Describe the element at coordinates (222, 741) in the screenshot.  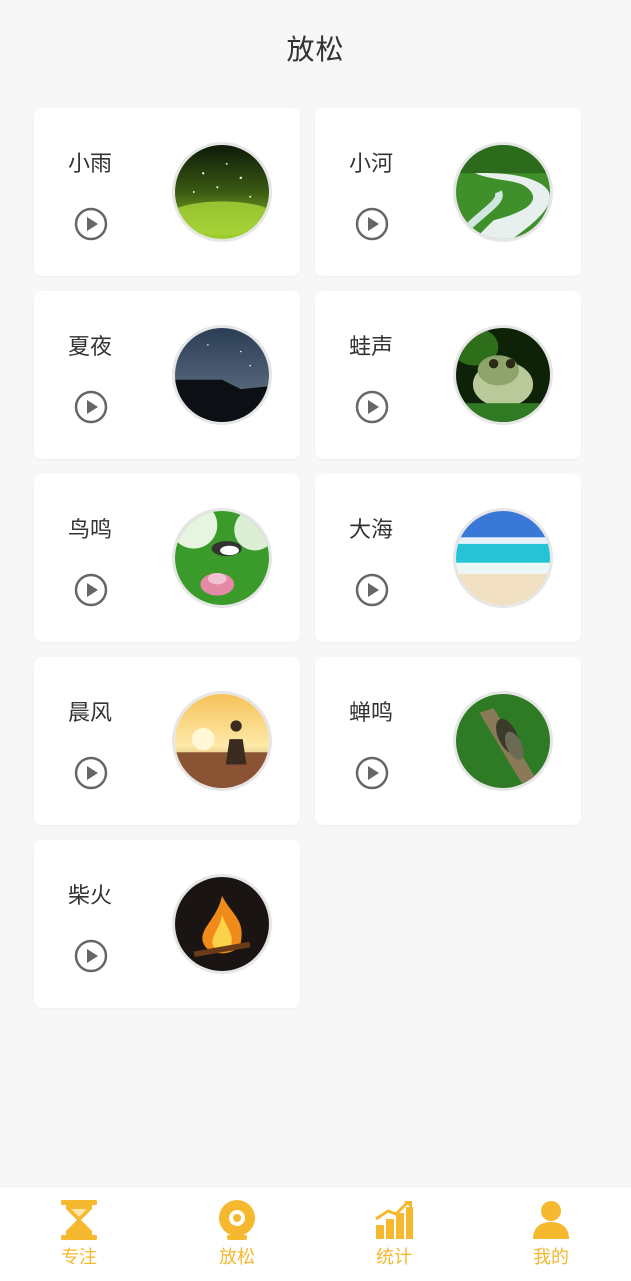
I see `morning-breeze-image` at that location.